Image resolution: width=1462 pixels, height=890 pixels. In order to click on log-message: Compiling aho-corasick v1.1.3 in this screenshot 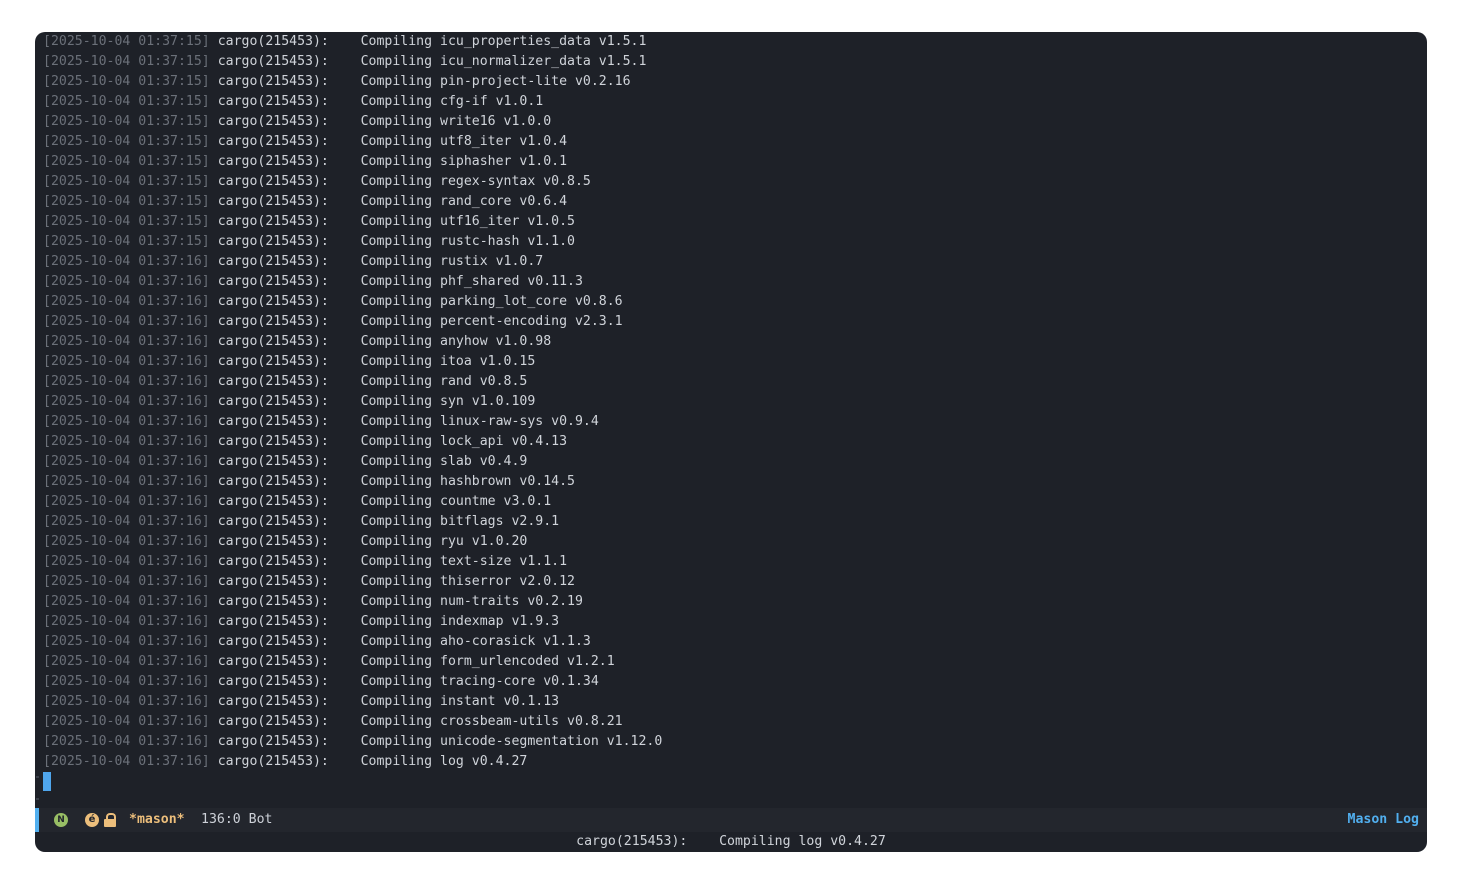, I will do `click(475, 641)`.